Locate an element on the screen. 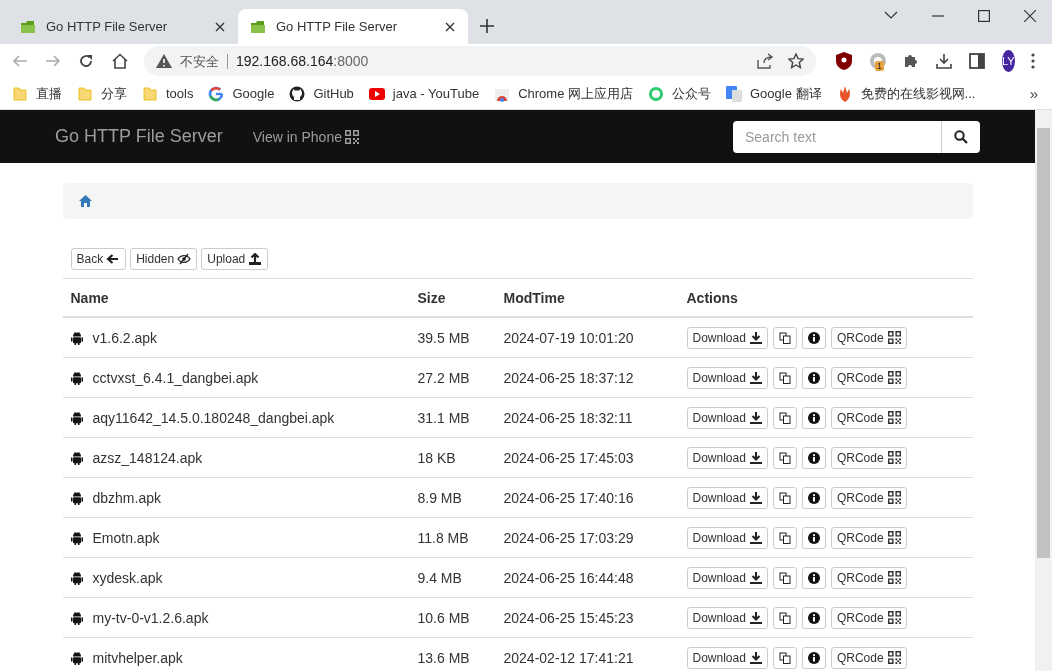  bookmark: Google 翻译 is located at coordinates (774, 93).